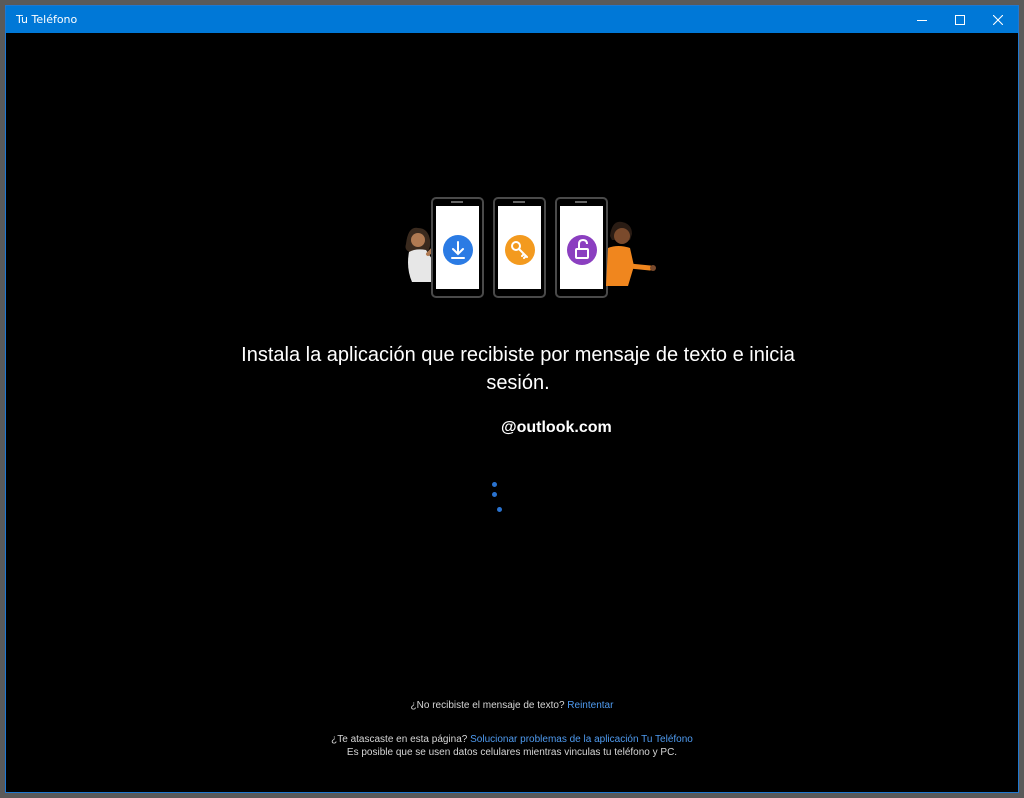  Describe the element at coordinates (399, 739) in the screenshot. I see `stuck-question: ¿Te atascaste en esta página?` at that location.